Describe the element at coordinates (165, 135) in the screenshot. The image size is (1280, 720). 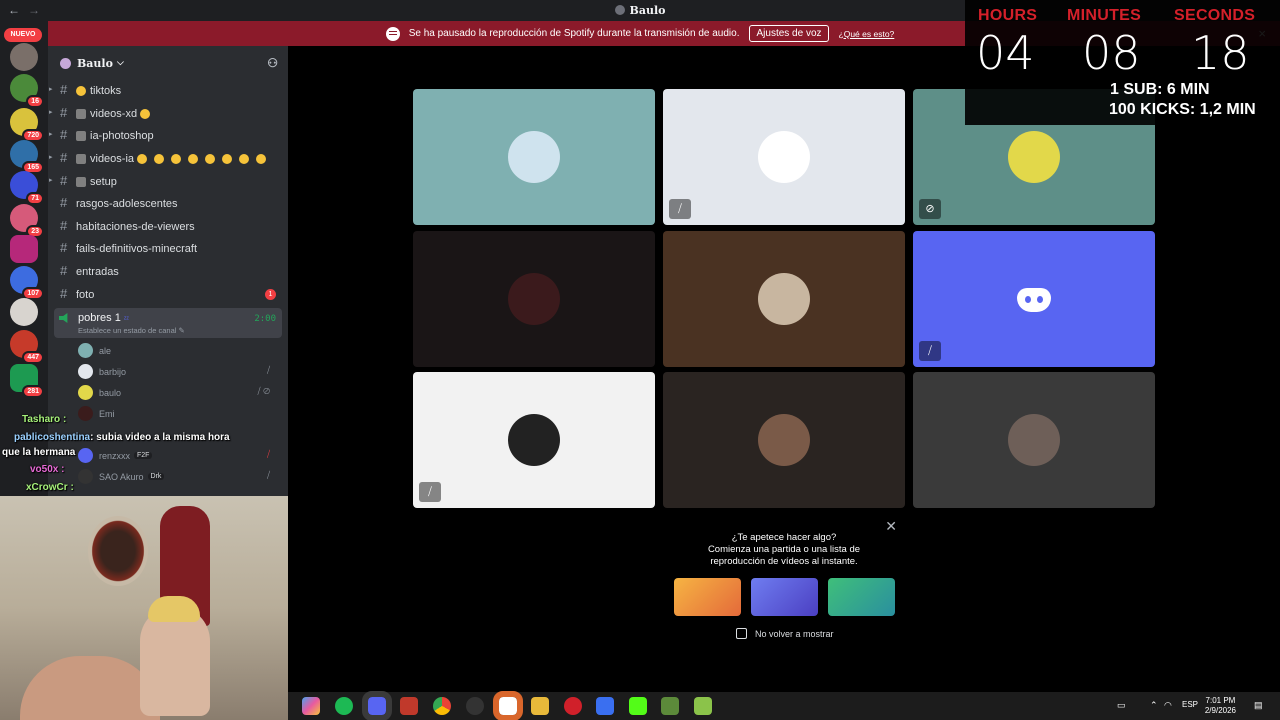
I see `channel-ia-photoshop: ▸ # ia-photoshop` at that location.